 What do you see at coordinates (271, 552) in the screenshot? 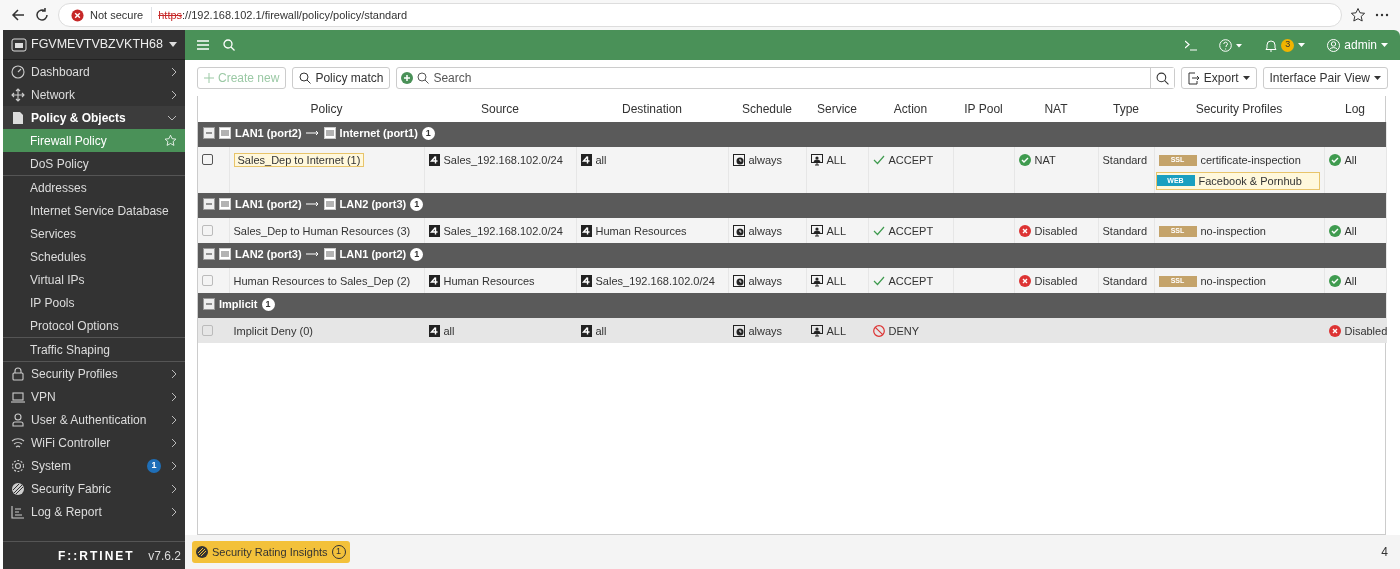
I see `insights-button: Security Rating Insights 1` at bounding box center [271, 552].